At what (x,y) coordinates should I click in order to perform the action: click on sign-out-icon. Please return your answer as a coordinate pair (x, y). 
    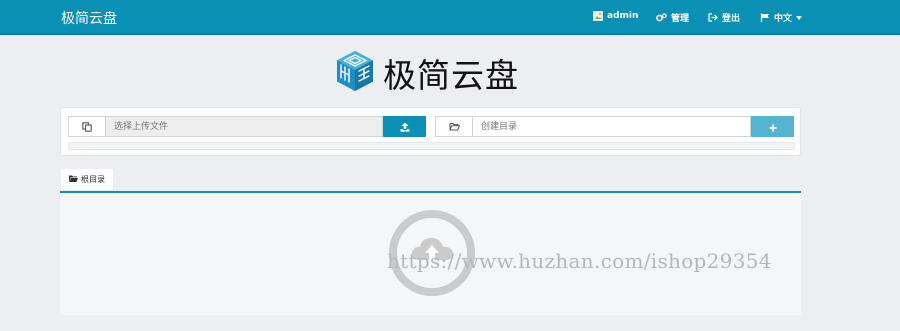
    Looking at the image, I should click on (713, 17).